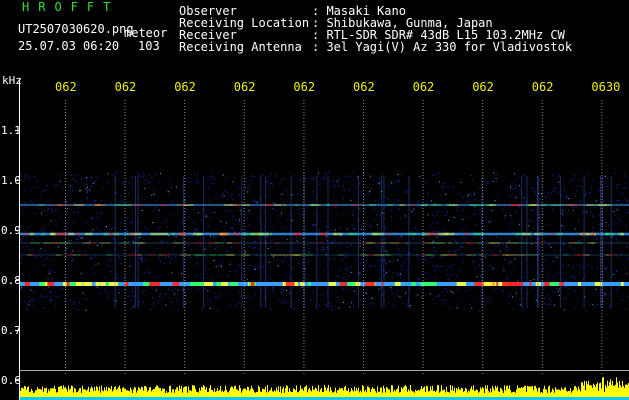  What do you see at coordinates (324, 385) in the screenshot?
I see `power-bars` at bounding box center [324, 385].